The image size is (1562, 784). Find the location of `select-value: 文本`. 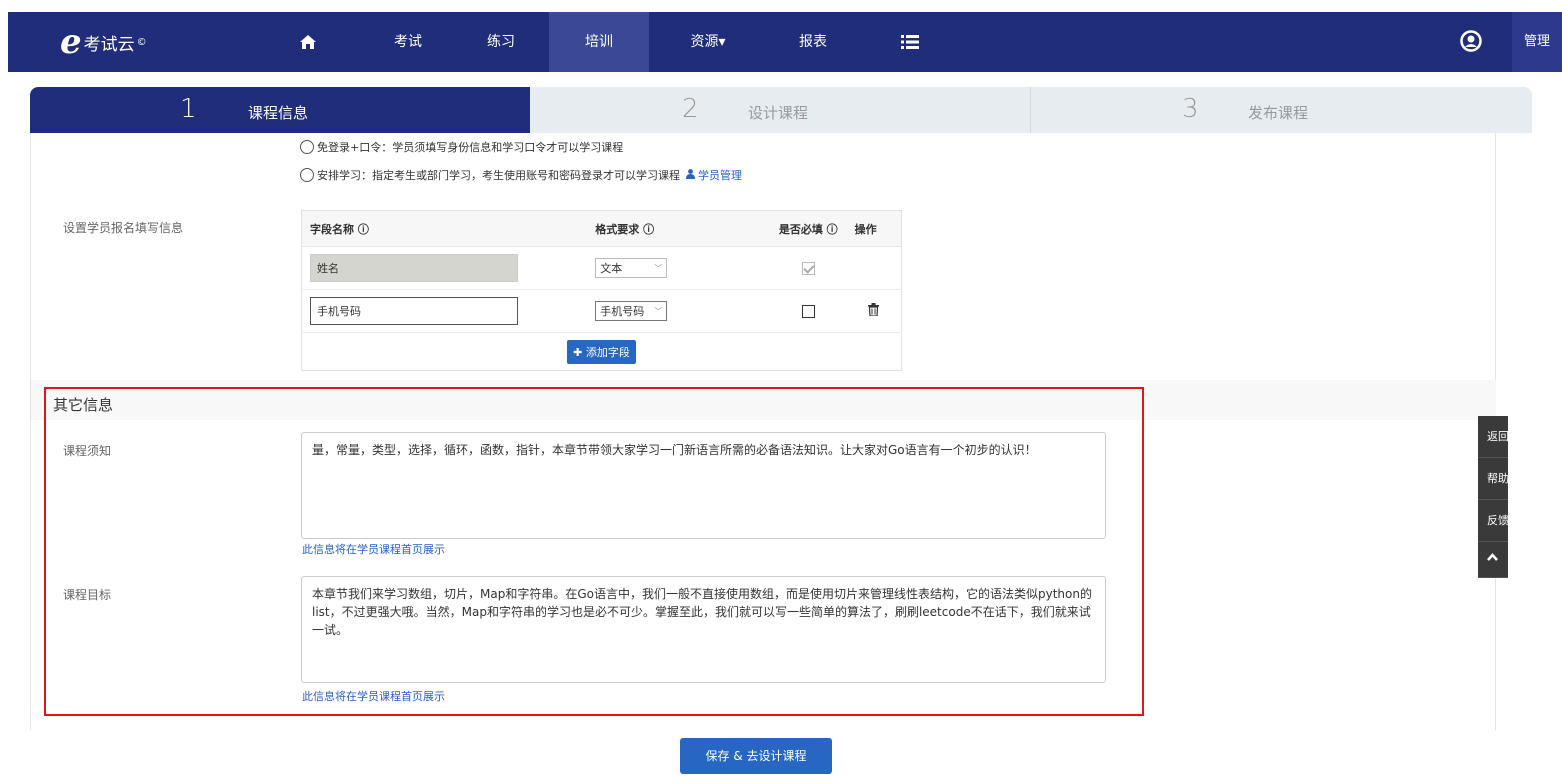

select-value: 文本 is located at coordinates (611, 268).